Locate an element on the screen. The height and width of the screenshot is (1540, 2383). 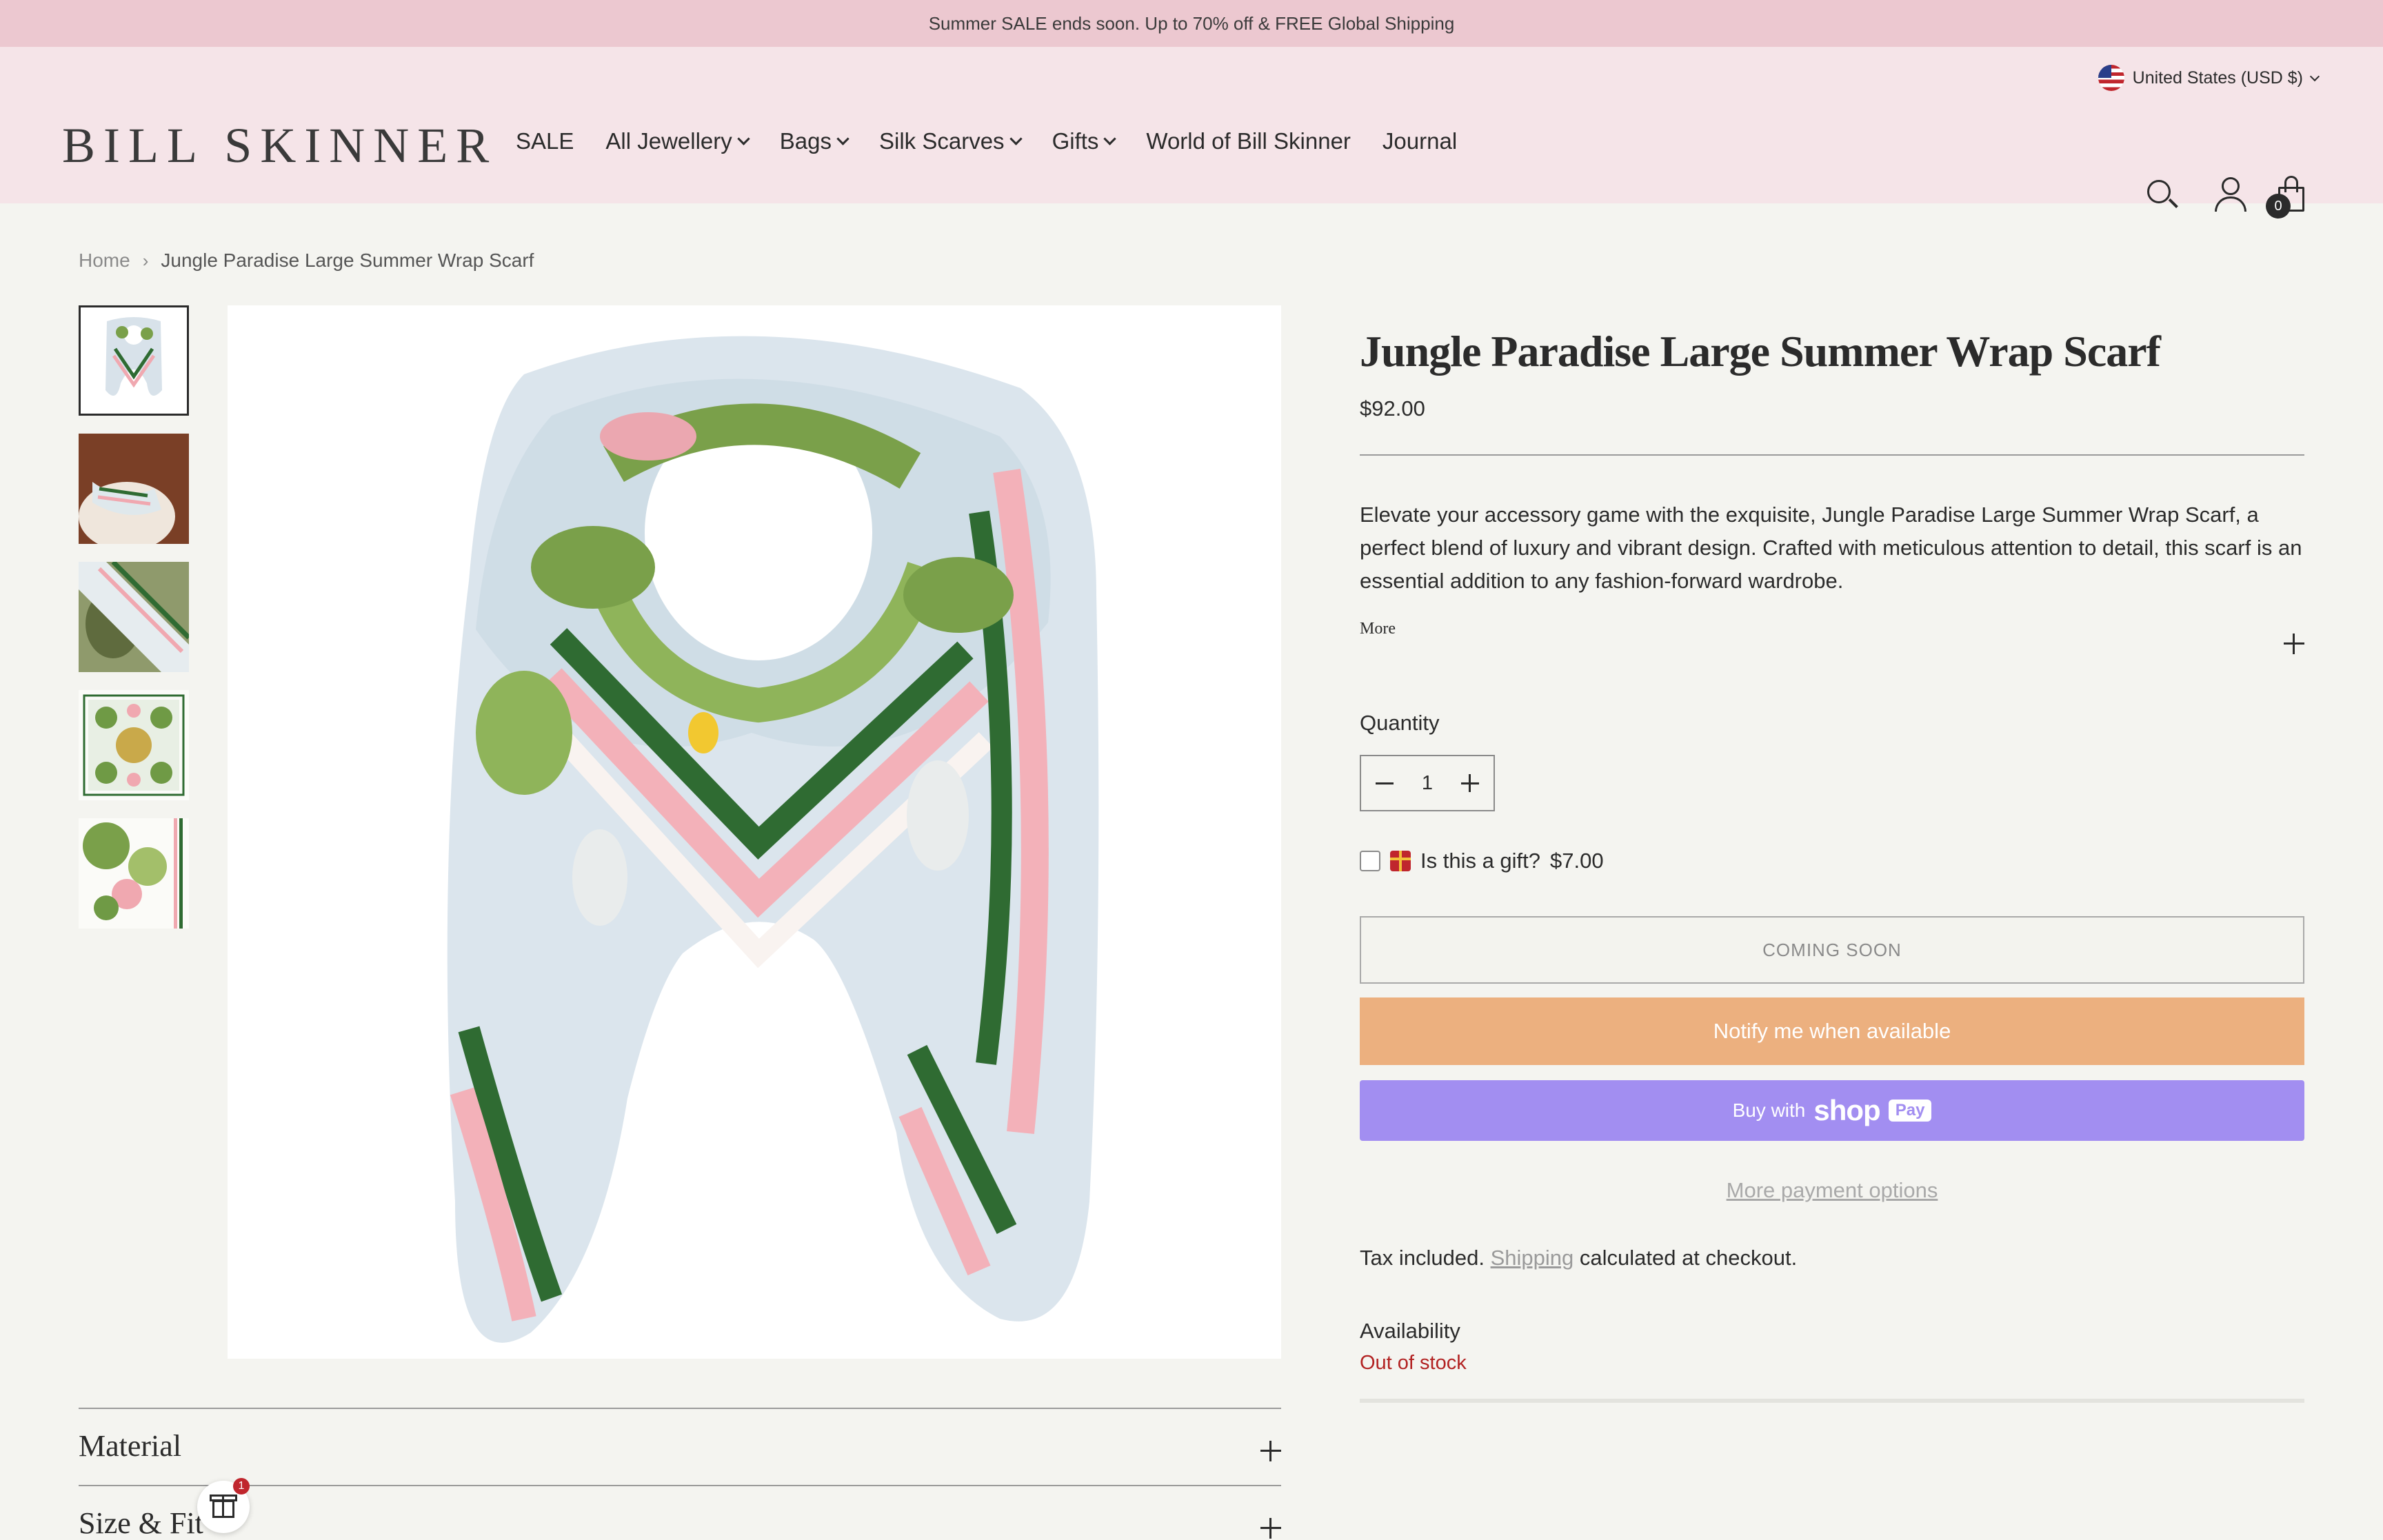
nav-label: Journal is located at coordinates (1420, 141).